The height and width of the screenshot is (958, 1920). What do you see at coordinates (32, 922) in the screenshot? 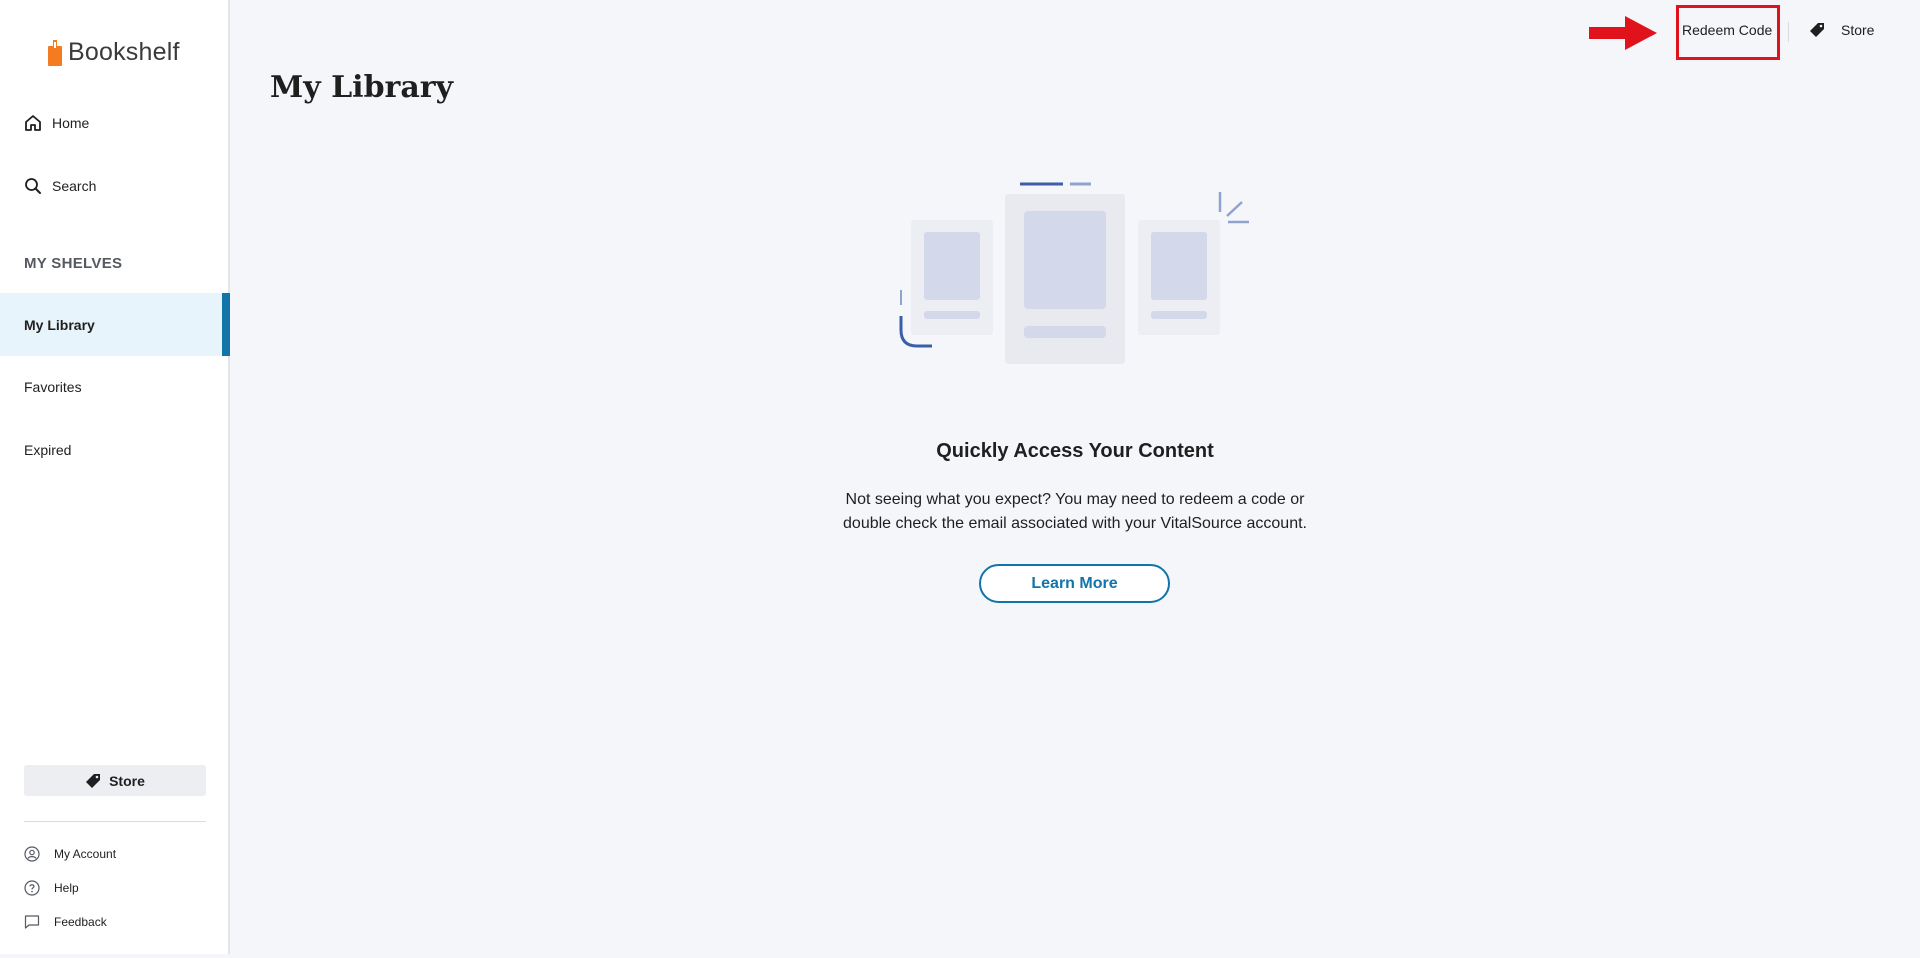
I see `feedback-icon` at bounding box center [32, 922].